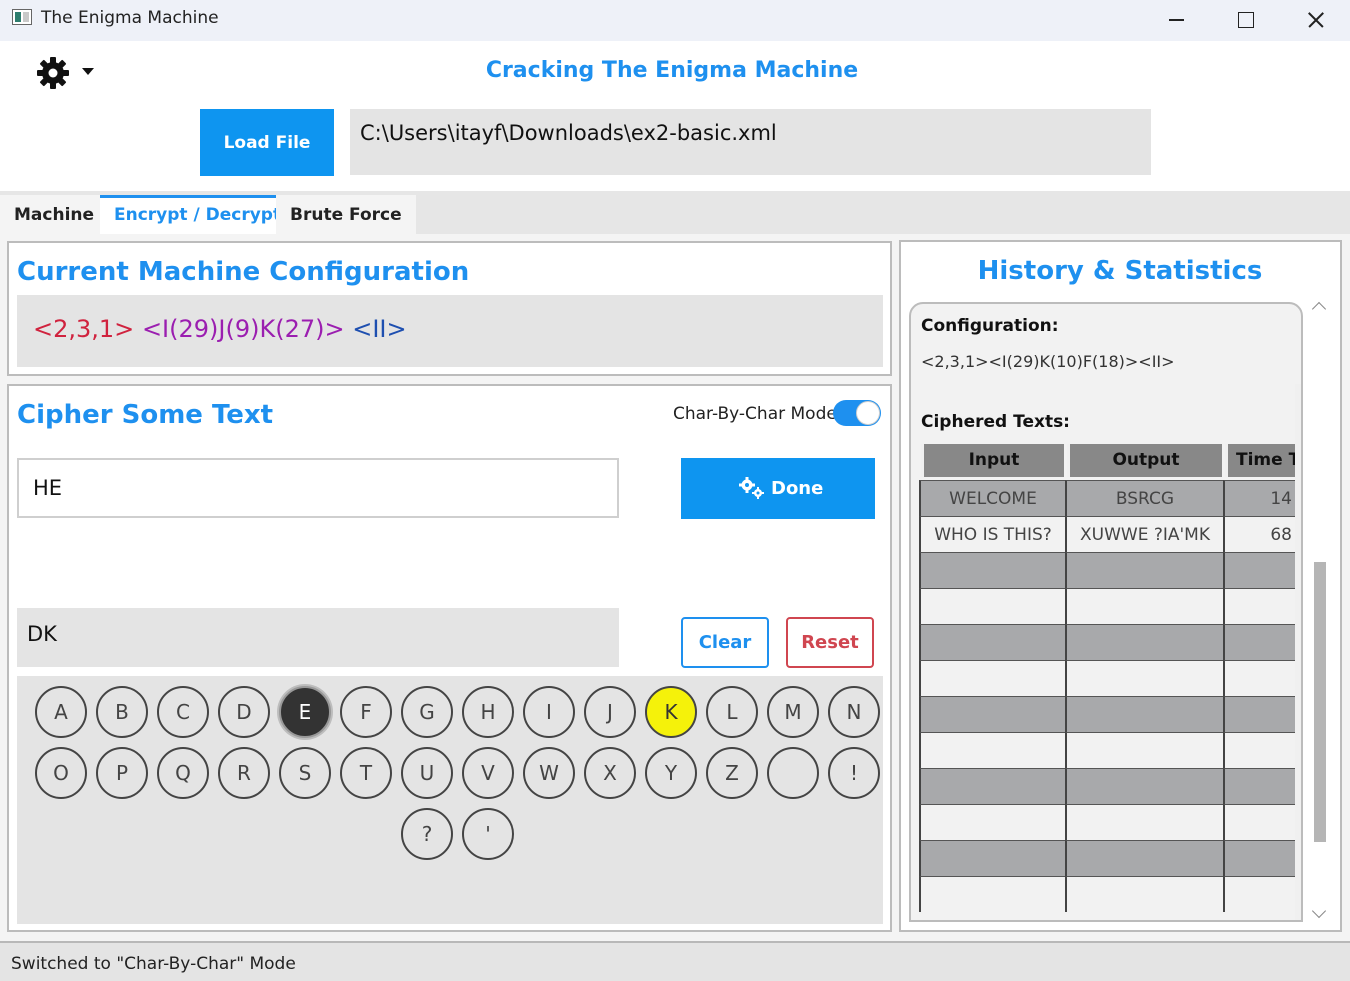 Image resolution: width=1350 pixels, height=981 pixels. I want to click on key-A: A, so click(61, 712).